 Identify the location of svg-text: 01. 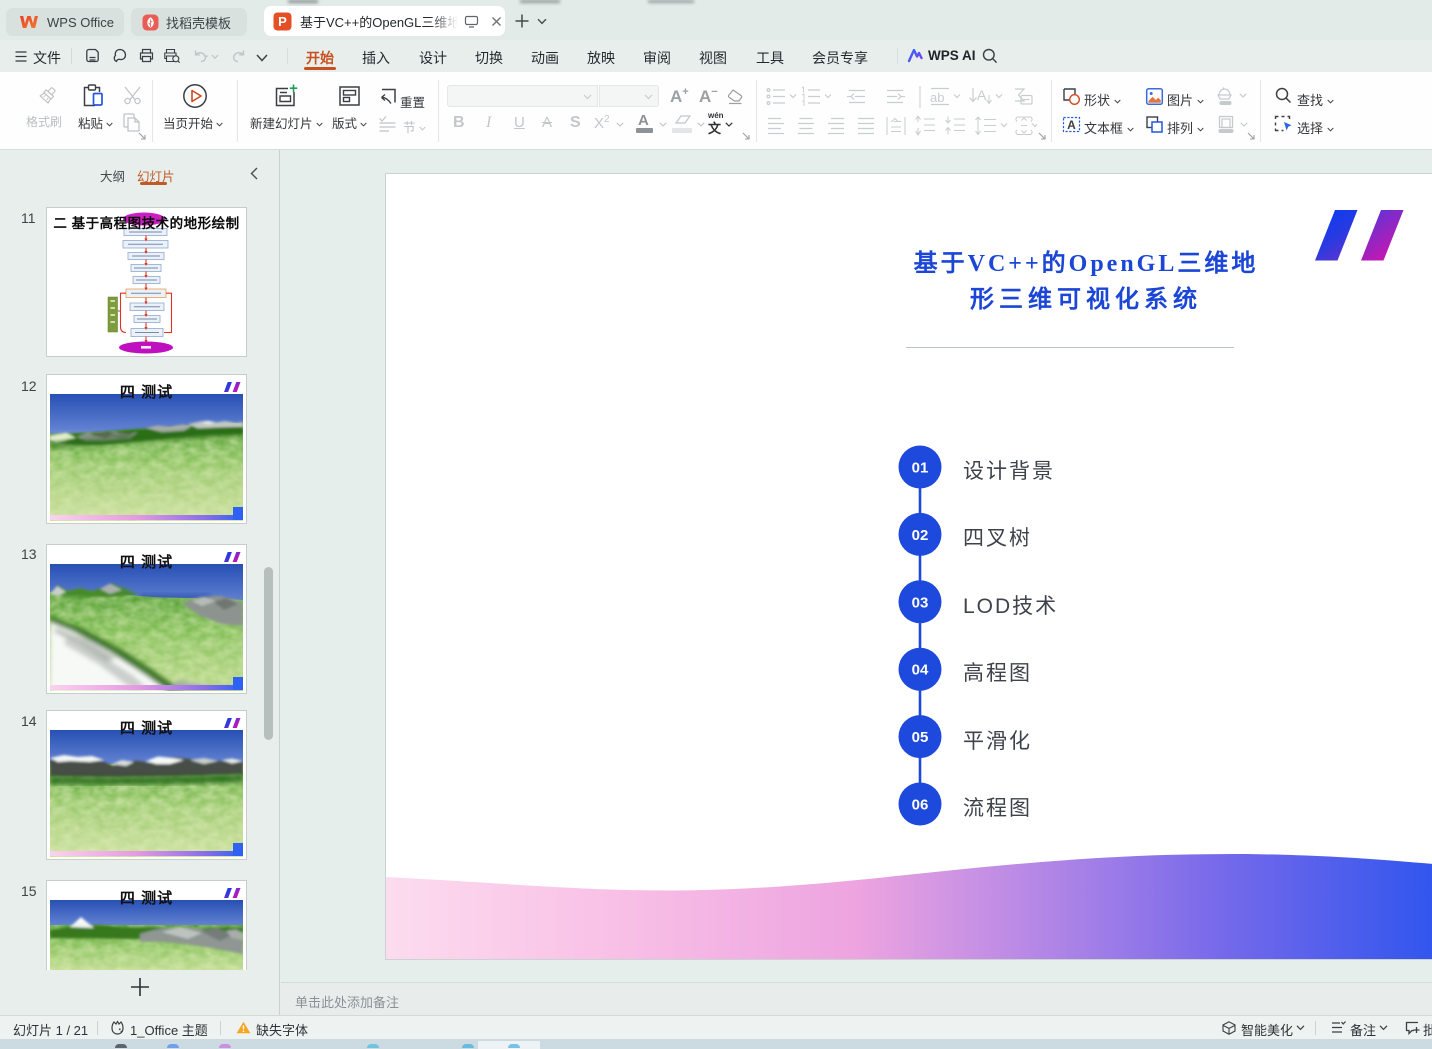
(920, 468).